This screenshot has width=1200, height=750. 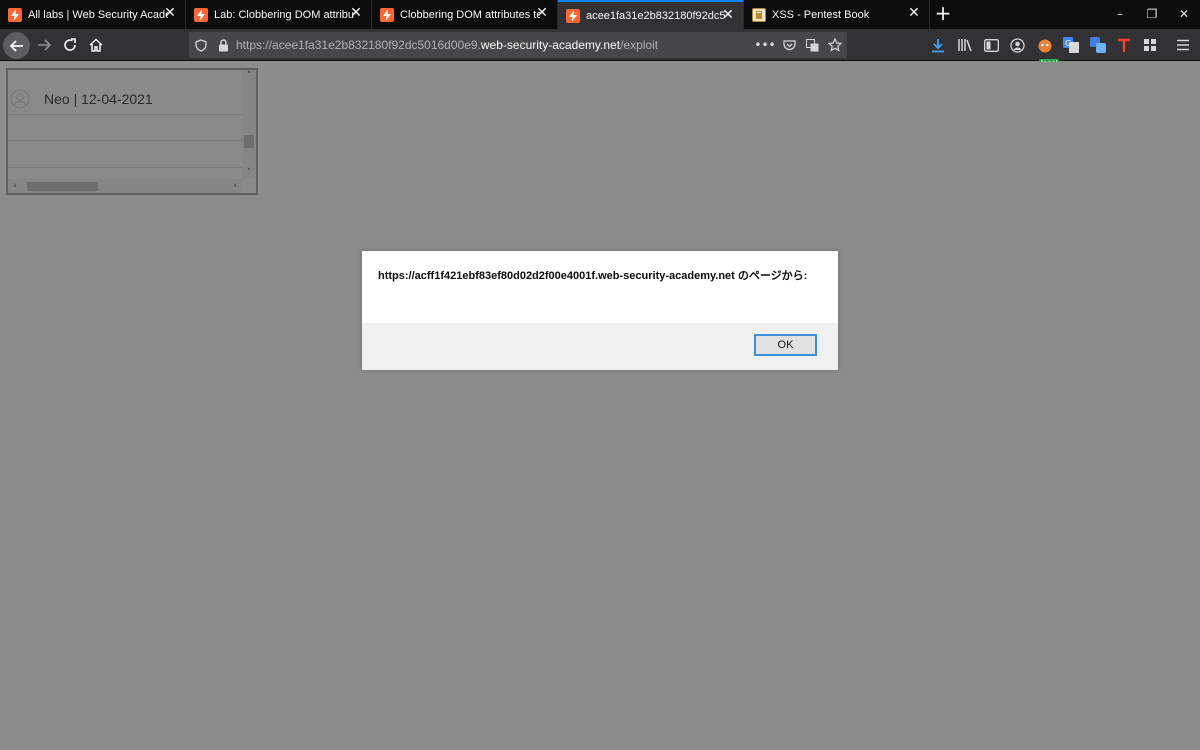 What do you see at coordinates (201, 45) in the screenshot?
I see `tracking-protection-icon` at bounding box center [201, 45].